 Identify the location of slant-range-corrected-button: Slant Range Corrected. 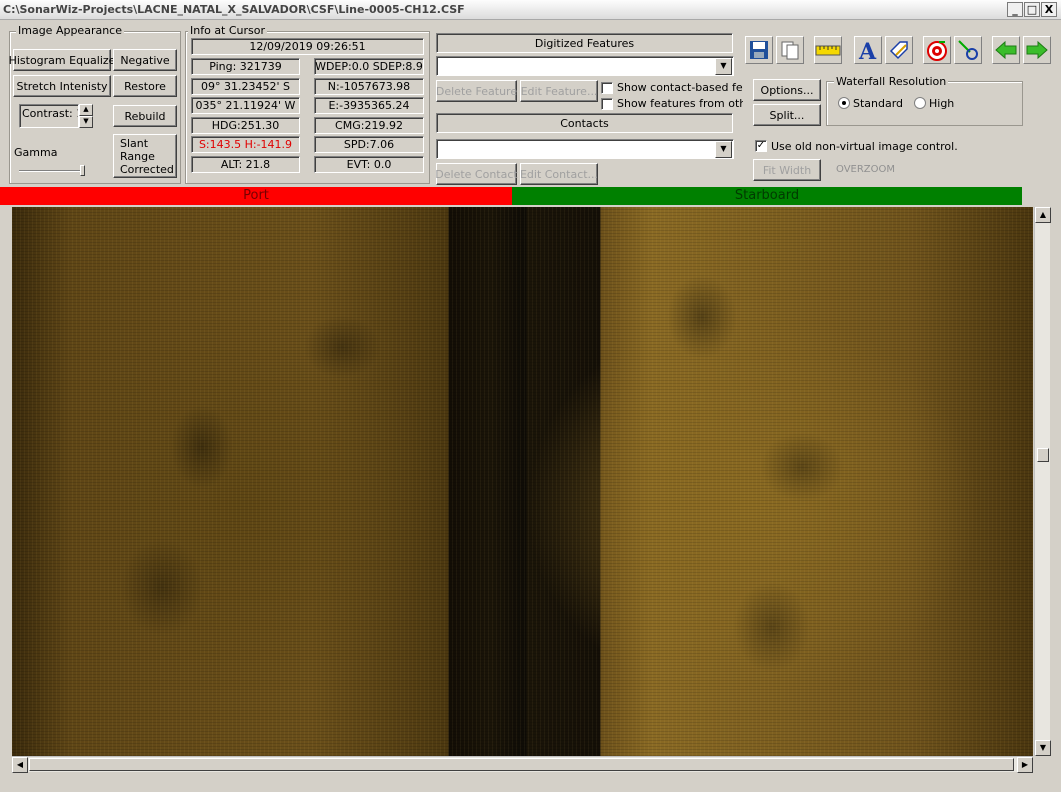
(145, 156).